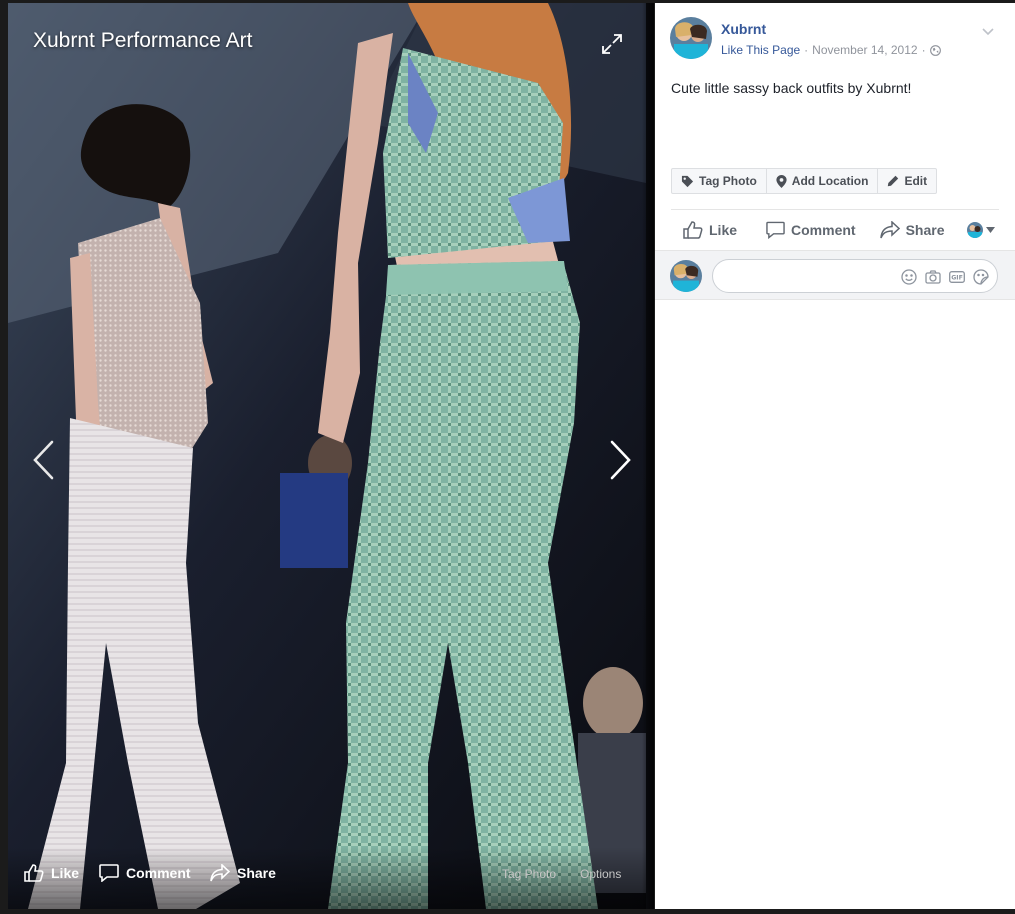 Image resolution: width=1015 pixels, height=914 pixels. Describe the element at coordinates (728, 181) in the screenshot. I see `tag-photo-label: Tag Photo` at that location.